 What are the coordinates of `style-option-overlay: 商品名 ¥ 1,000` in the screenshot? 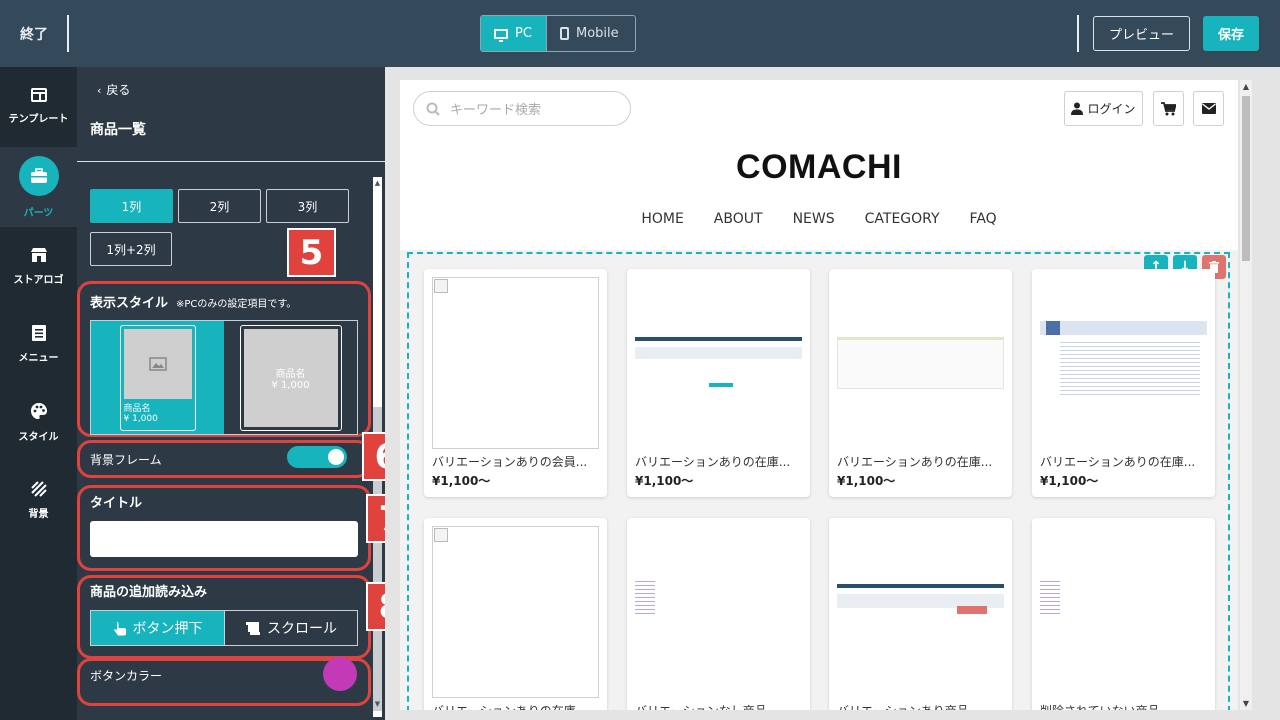 It's located at (290, 377).